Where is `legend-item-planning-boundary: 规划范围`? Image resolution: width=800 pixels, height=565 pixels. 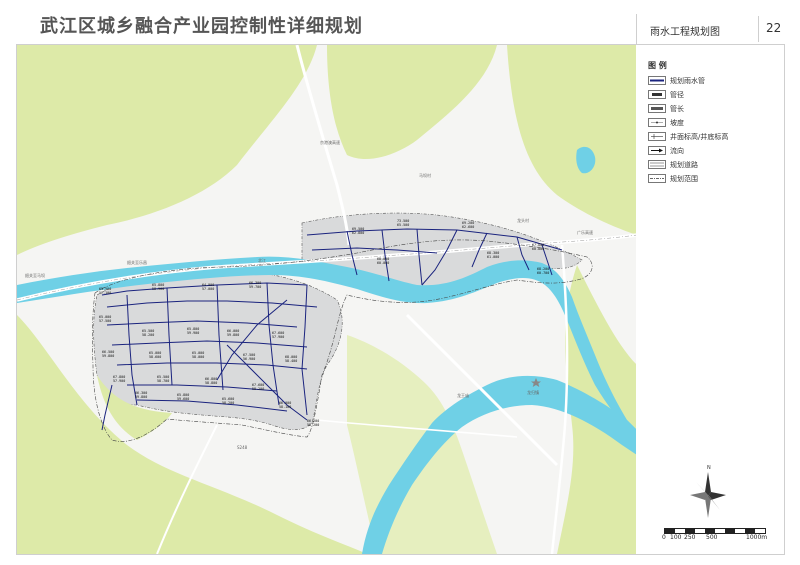 legend-item-planning-boundary: 规划范围 is located at coordinates (673, 178).